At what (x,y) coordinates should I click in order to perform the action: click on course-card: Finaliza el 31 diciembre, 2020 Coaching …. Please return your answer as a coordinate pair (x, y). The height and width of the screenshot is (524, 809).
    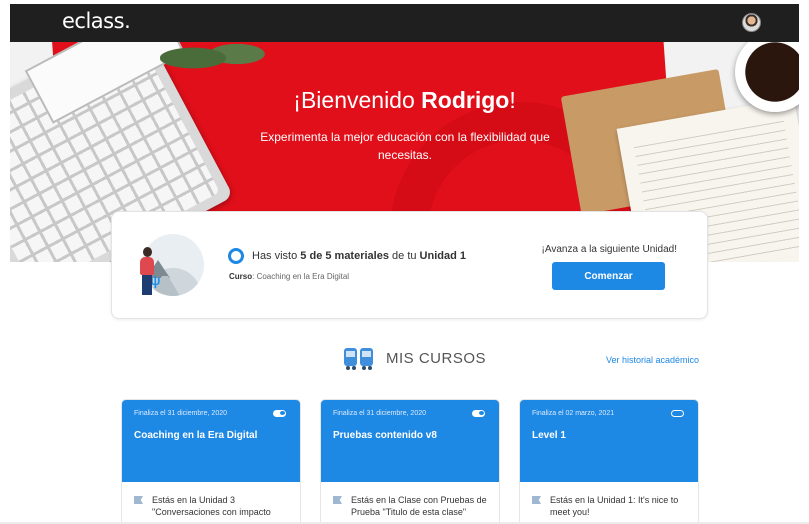
    Looking at the image, I should click on (211, 461).